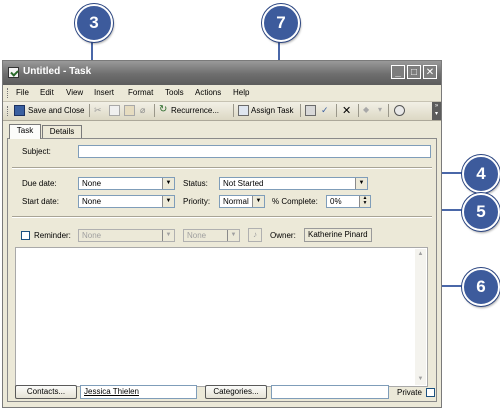 This screenshot has height=411, width=500. What do you see at coordinates (211, 235) in the screenshot?
I see `reminder-time-field: None ▼` at bounding box center [211, 235].